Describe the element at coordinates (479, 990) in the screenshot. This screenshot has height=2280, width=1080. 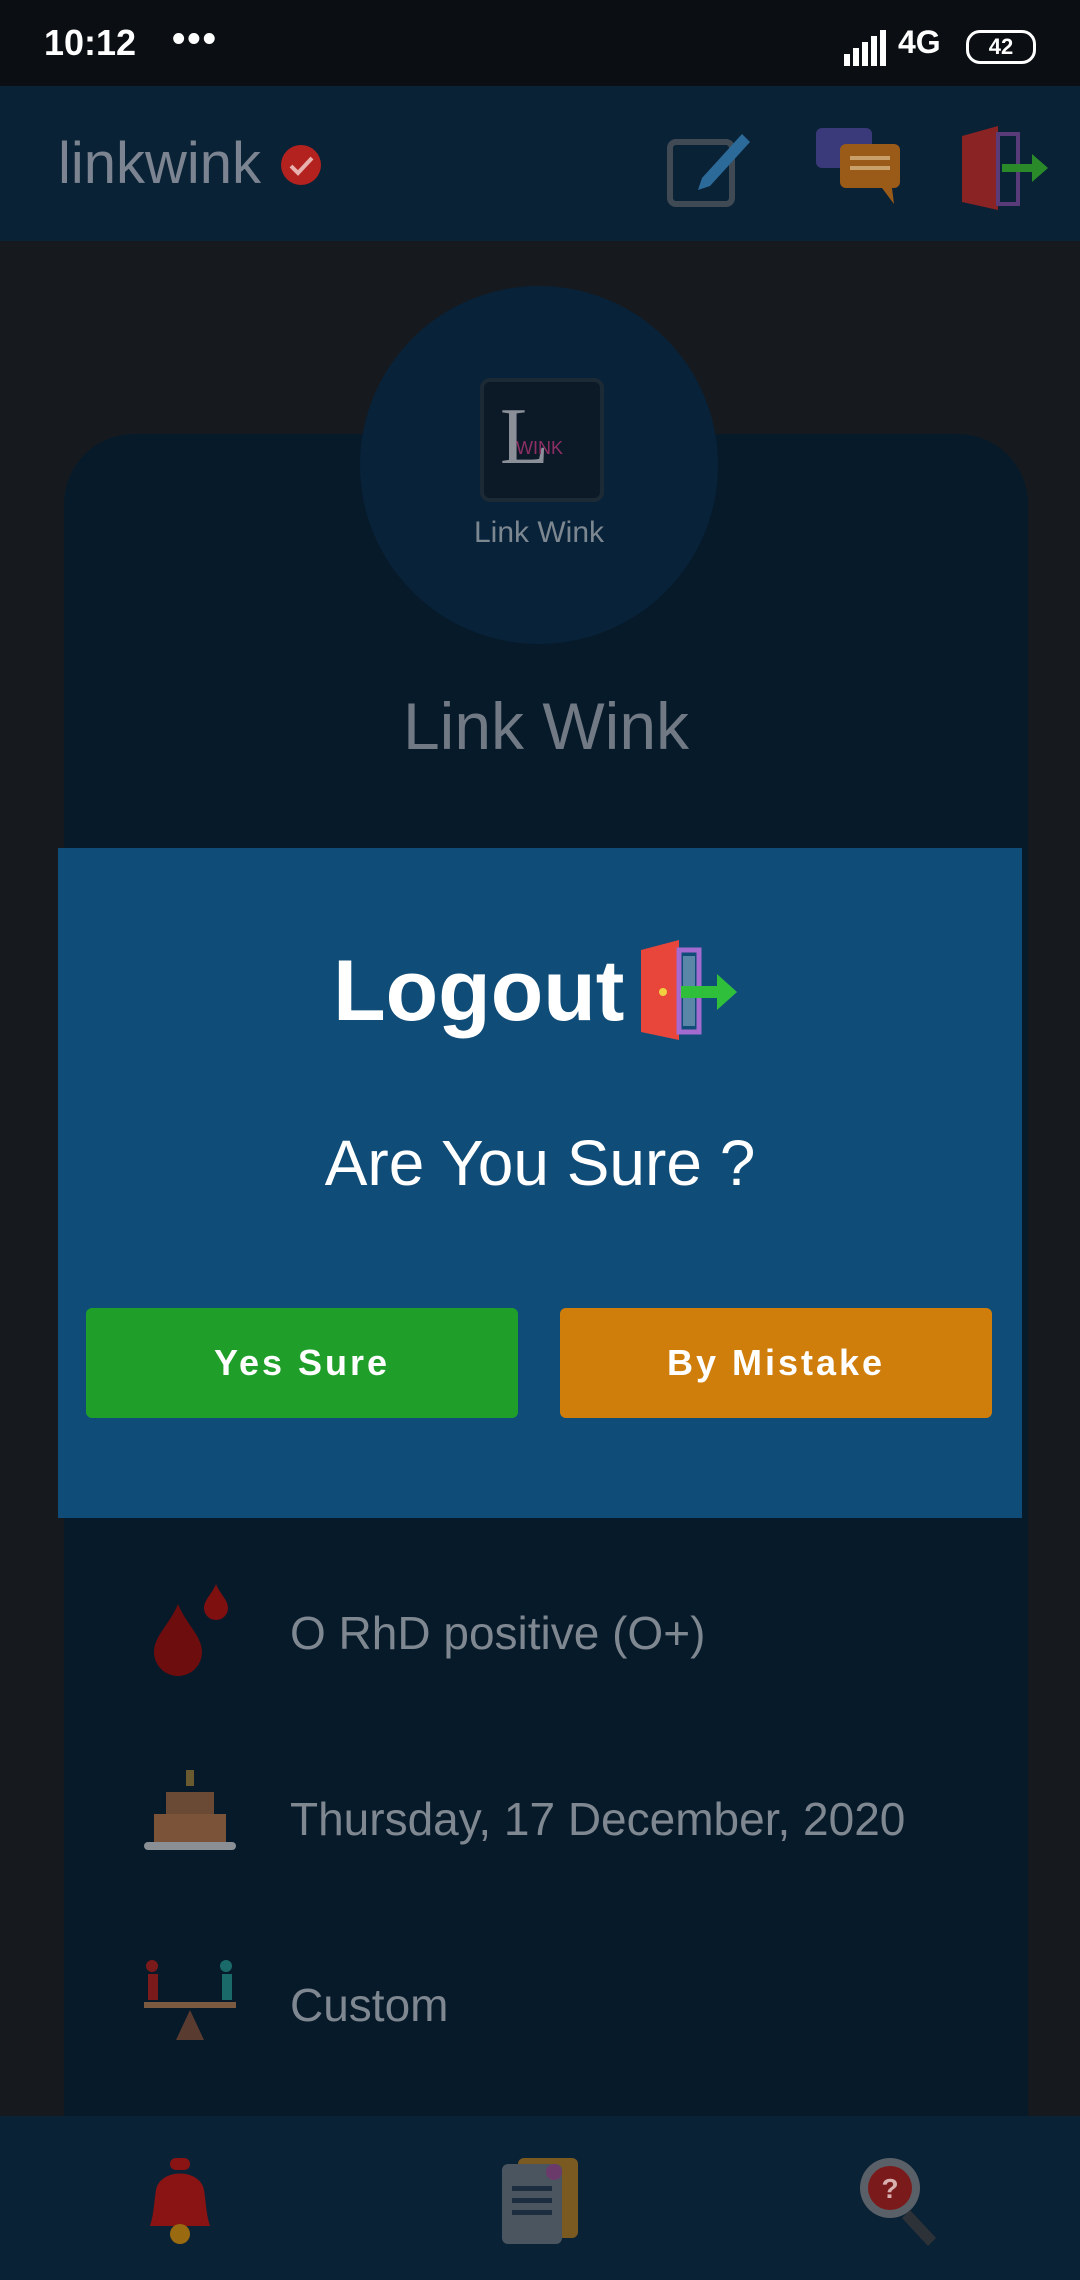
I see `dialog-title: Logout` at that location.